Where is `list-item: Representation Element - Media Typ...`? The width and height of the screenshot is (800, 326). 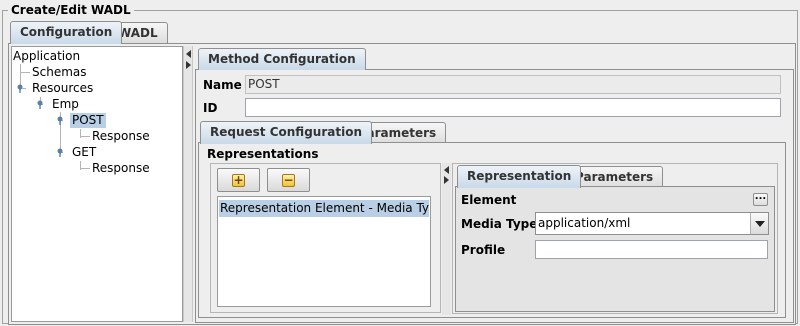 list-item: Representation Element - Media Typ... is located at coordinates (324, 208).